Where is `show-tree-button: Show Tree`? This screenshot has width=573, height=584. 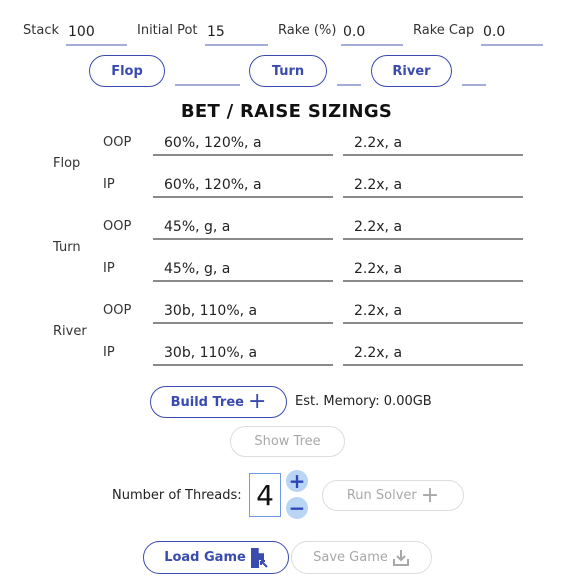
show-tree-button: Show Tree is located at coordinates (287, 441).